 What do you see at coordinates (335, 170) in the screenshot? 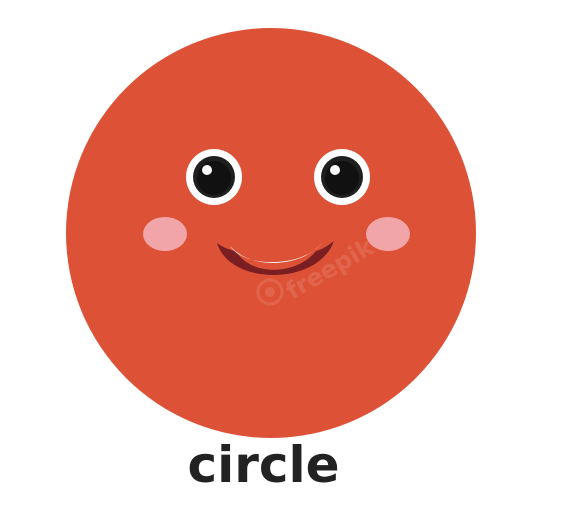
I see `right-eye-highlight` at bounding box center [335, 170].